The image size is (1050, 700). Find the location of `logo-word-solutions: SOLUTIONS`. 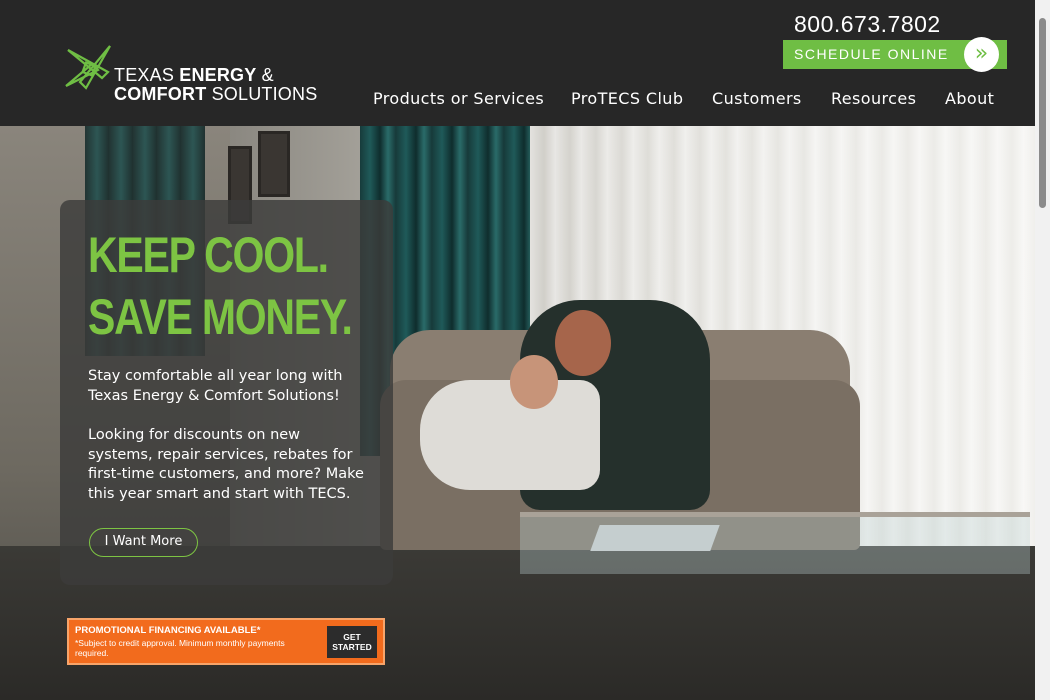

logo-word-solutions: SOLUTIONS is located at coordinates (264, 94).